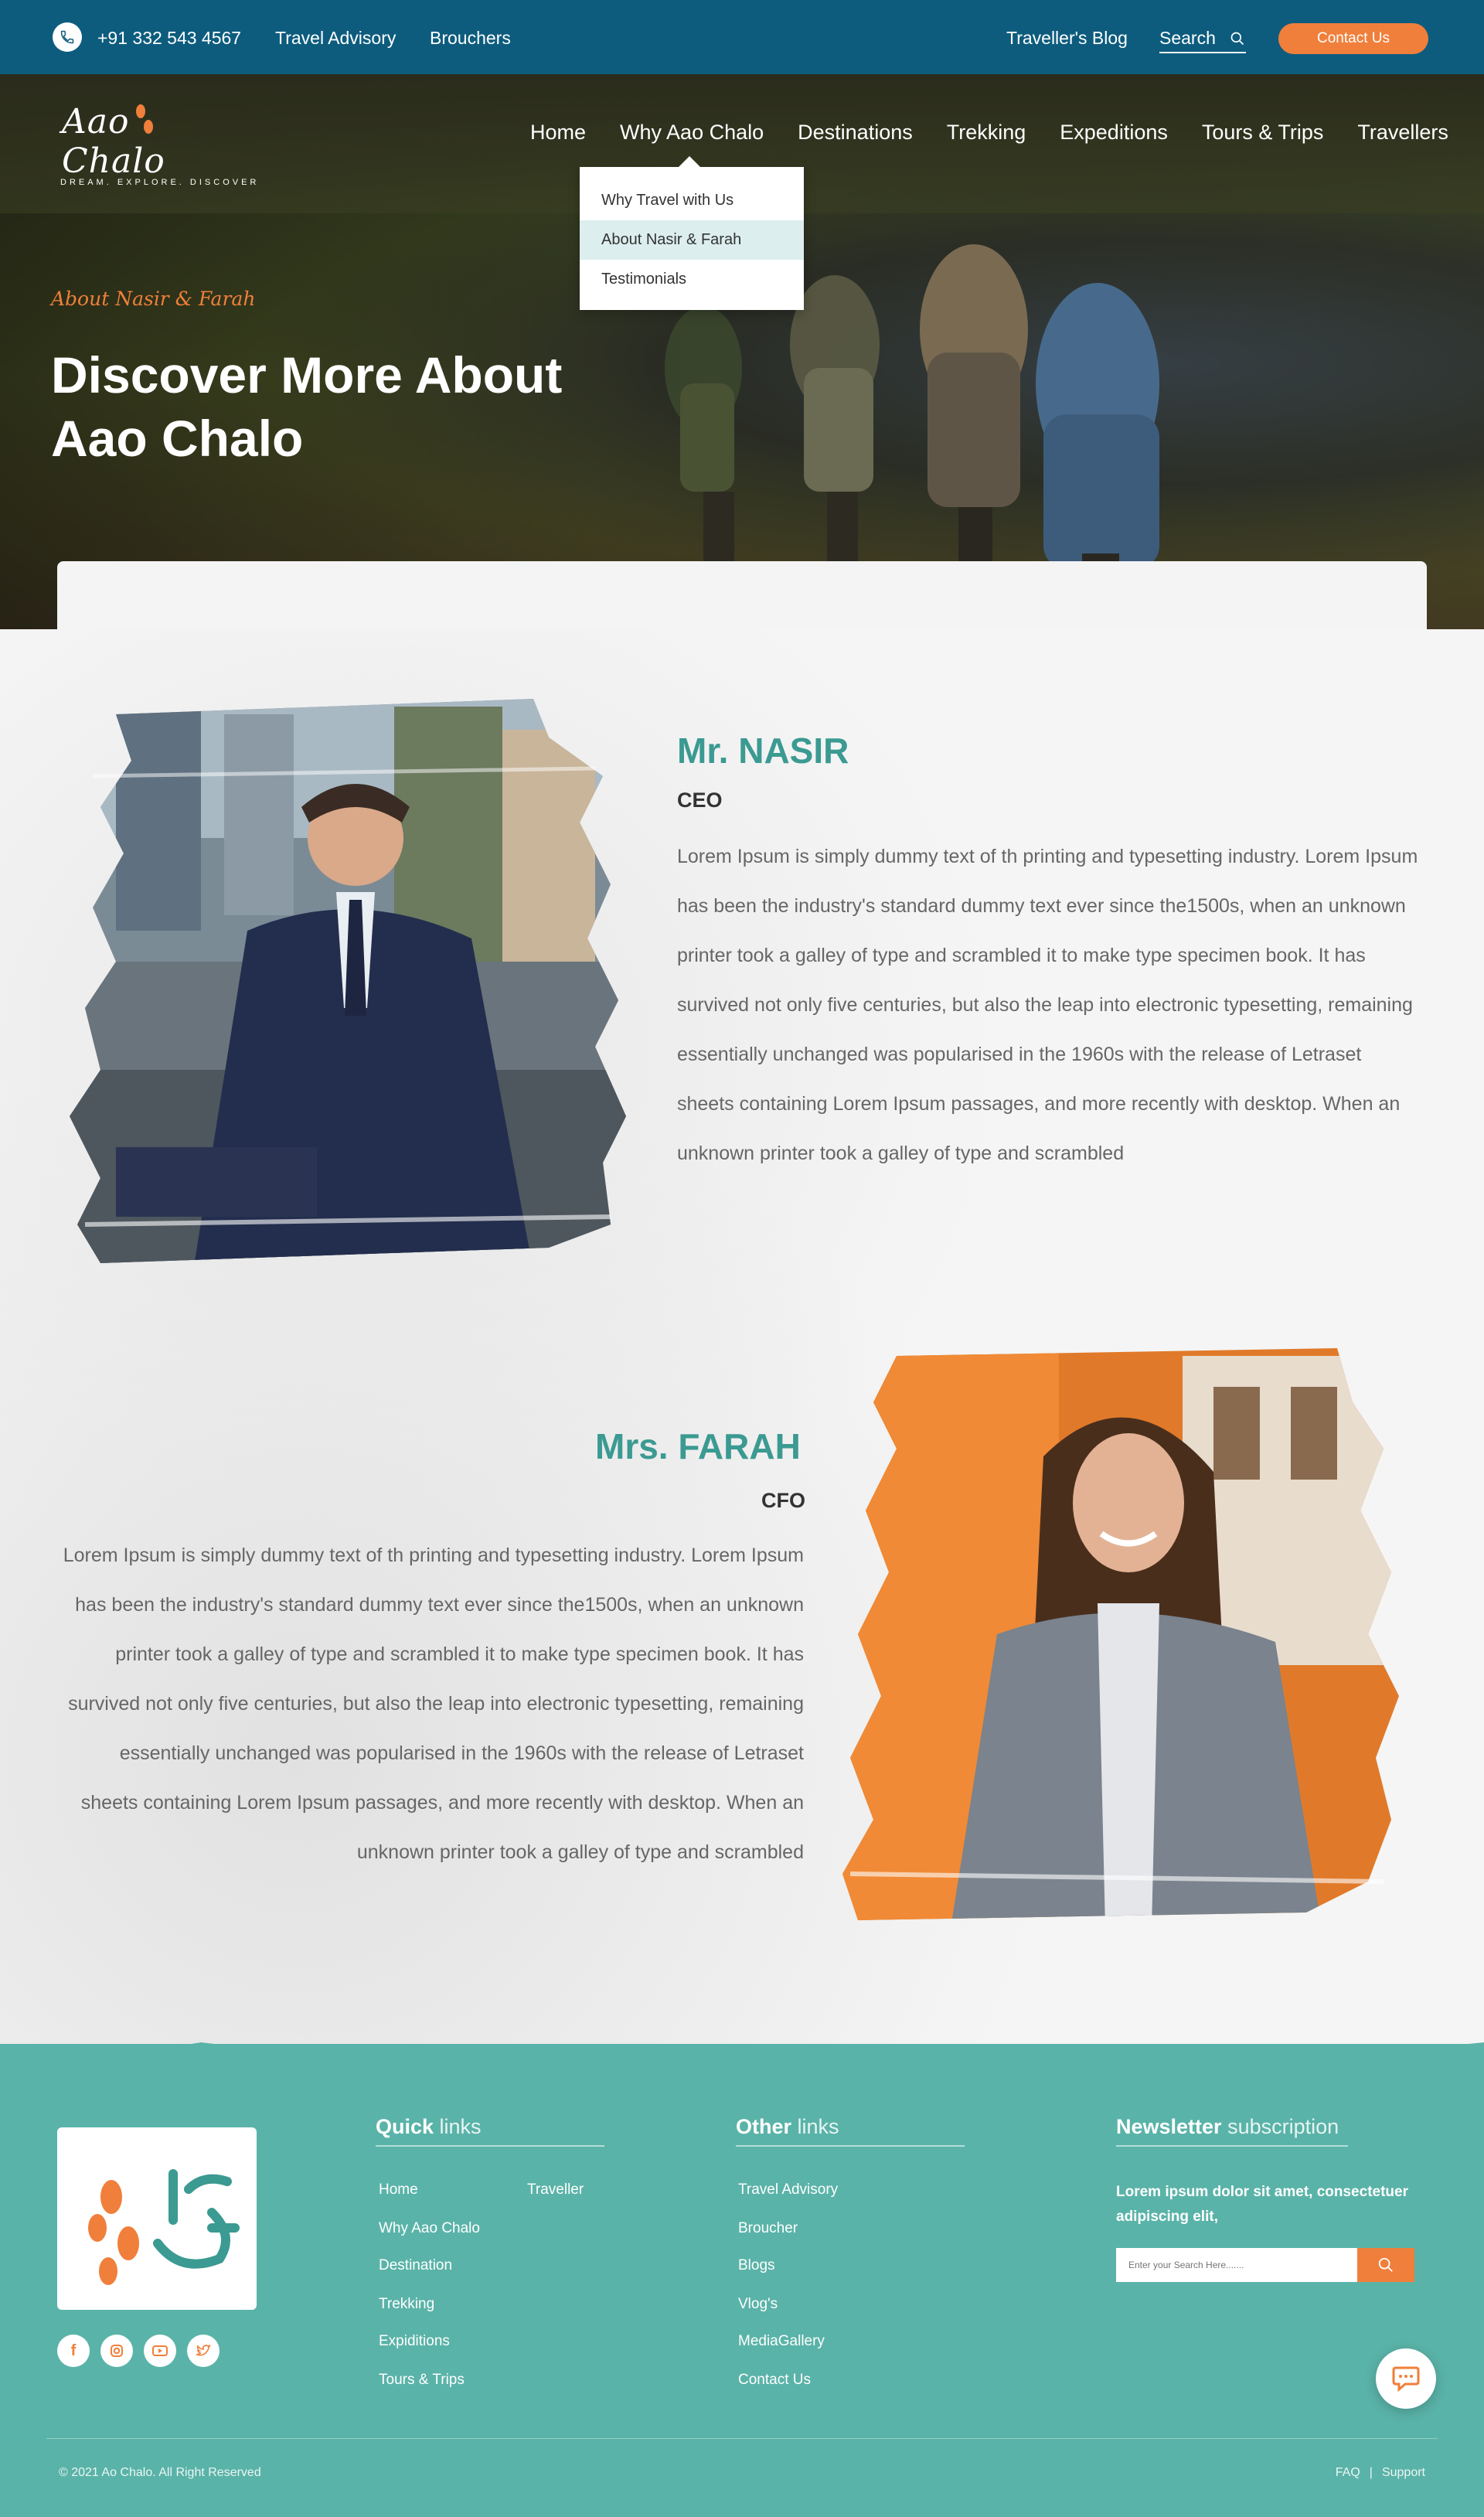 The height and width of the screenshot is (2517, 1484). What do you see at coordinates (144, 119) in the screenshot?
I see `footprint-icon` at bounding box center [144, 119].